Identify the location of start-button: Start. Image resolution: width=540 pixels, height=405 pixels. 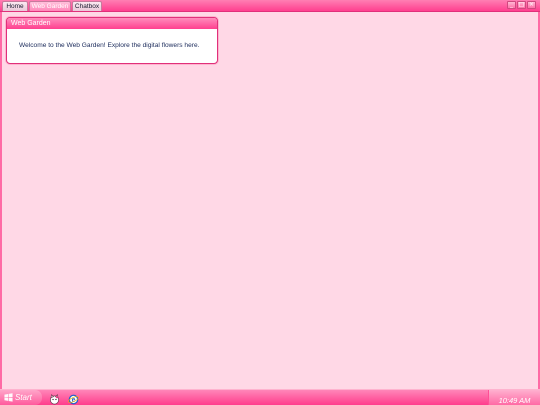
(21, 397).